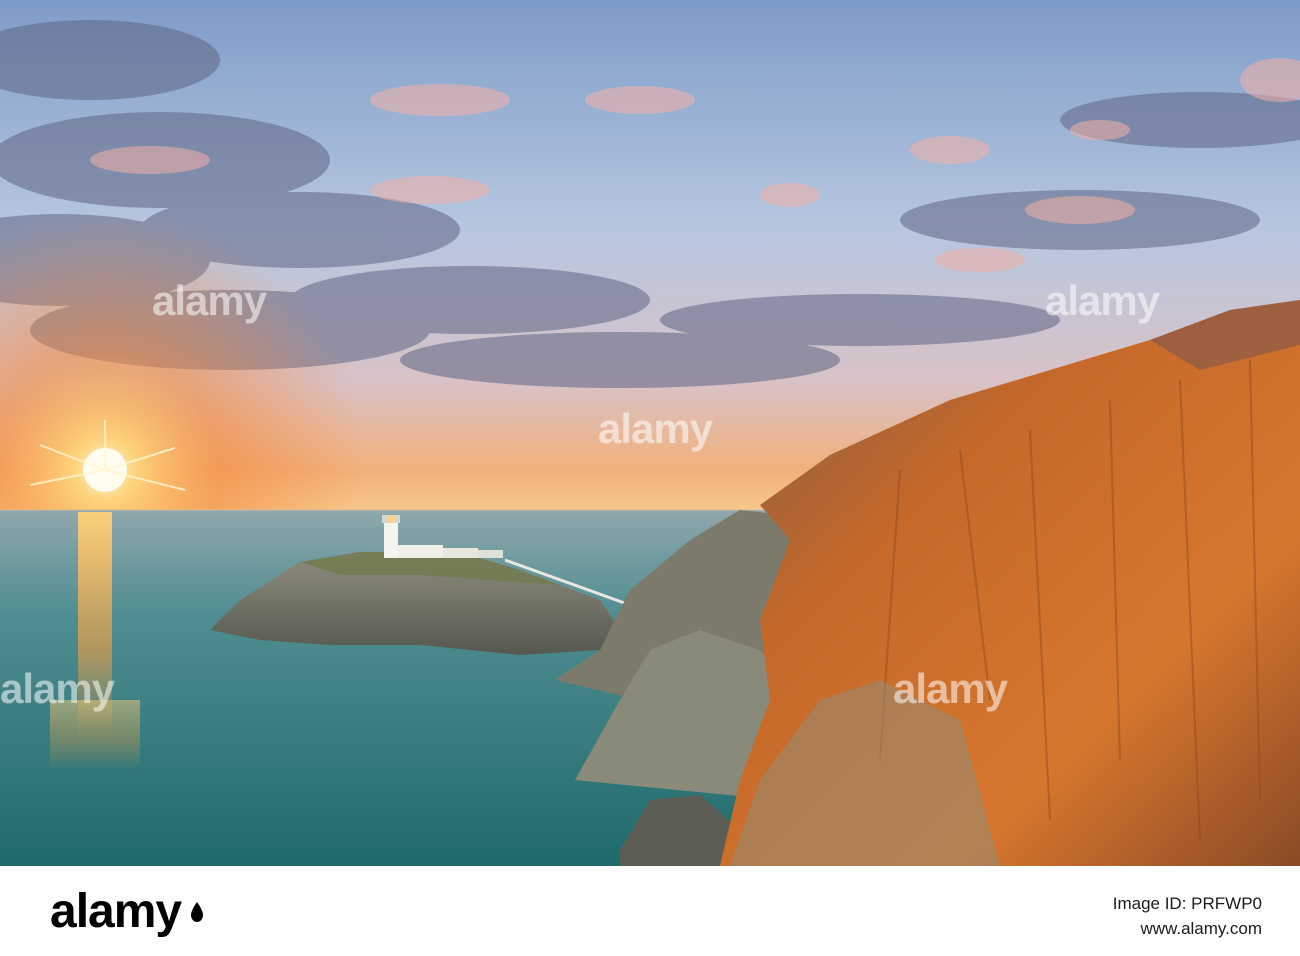 Image resolution: width=1300 pixels, height=956 pixels. Describe the element at coordinates (1187, 903) in the screenshot. I see `image-id: Image ID: PRFWP0` at that location.